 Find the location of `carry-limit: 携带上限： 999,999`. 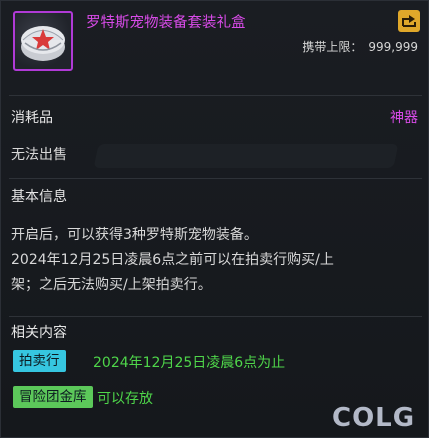

carry-limit: 携带上限： 999,999 is located at coordinates (360, 46).